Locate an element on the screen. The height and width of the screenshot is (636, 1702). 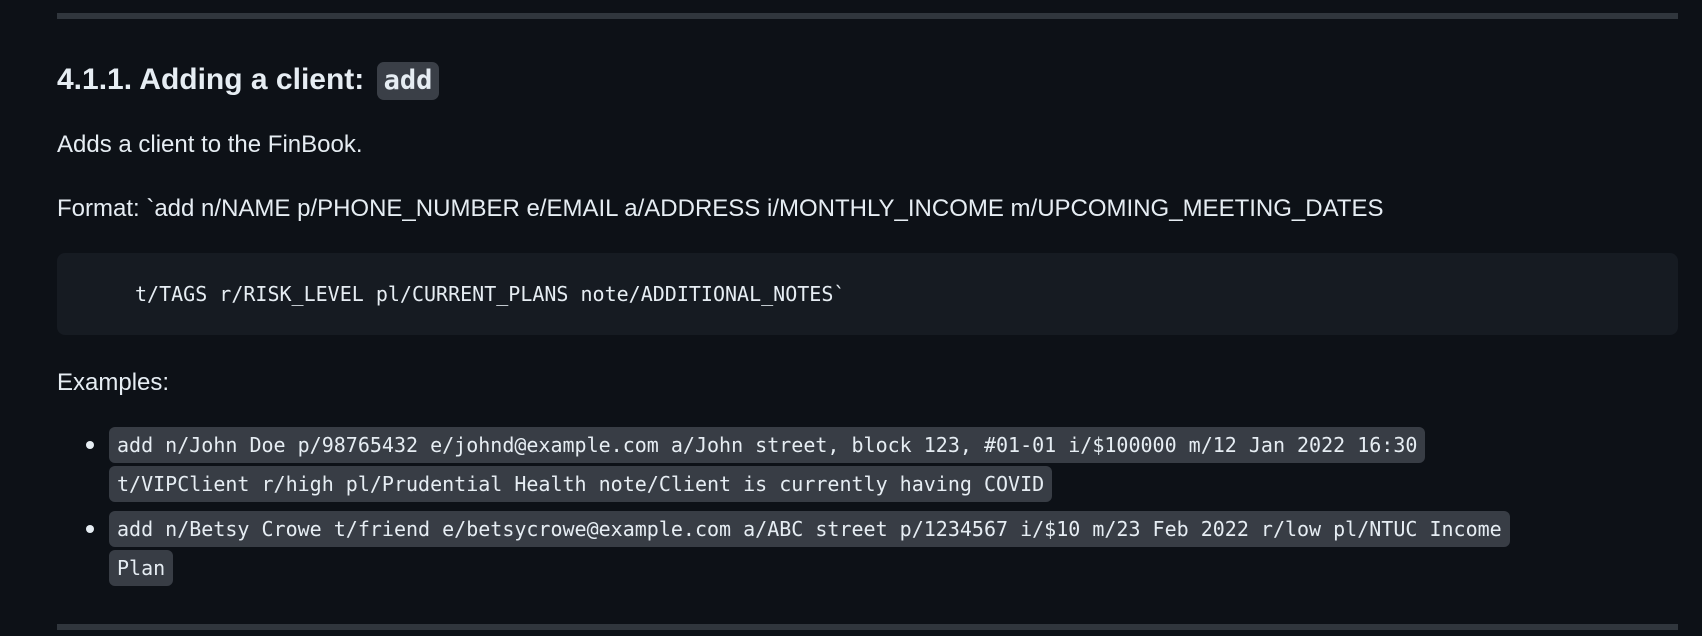
heading-text: 4.1.1. Adding a client: is located at coordinates (211, 79).